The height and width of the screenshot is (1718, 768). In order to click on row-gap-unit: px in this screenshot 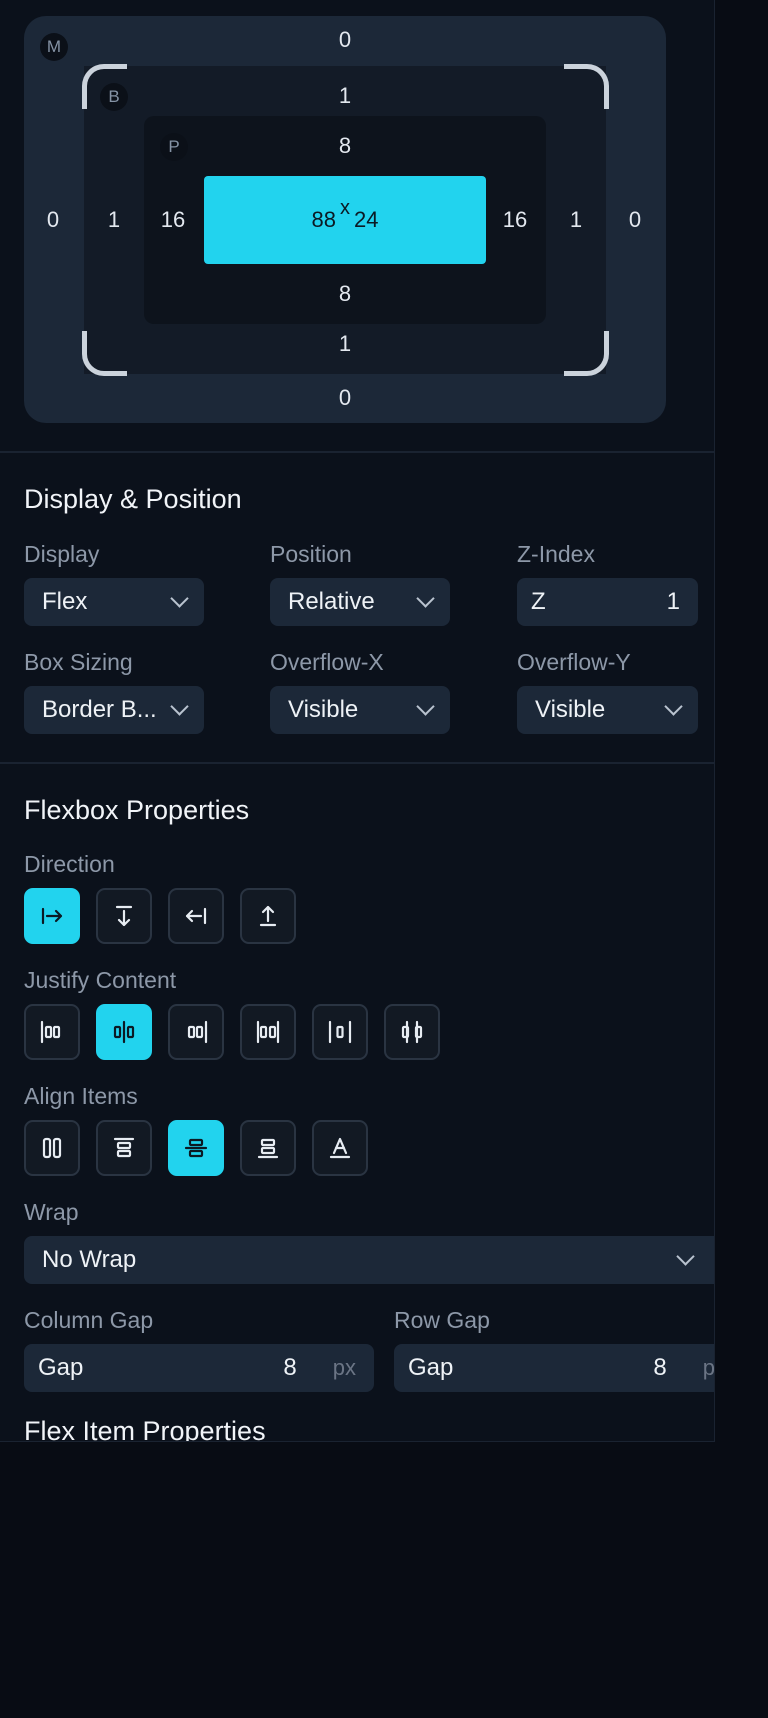, I will do `click(708, 1368)`.